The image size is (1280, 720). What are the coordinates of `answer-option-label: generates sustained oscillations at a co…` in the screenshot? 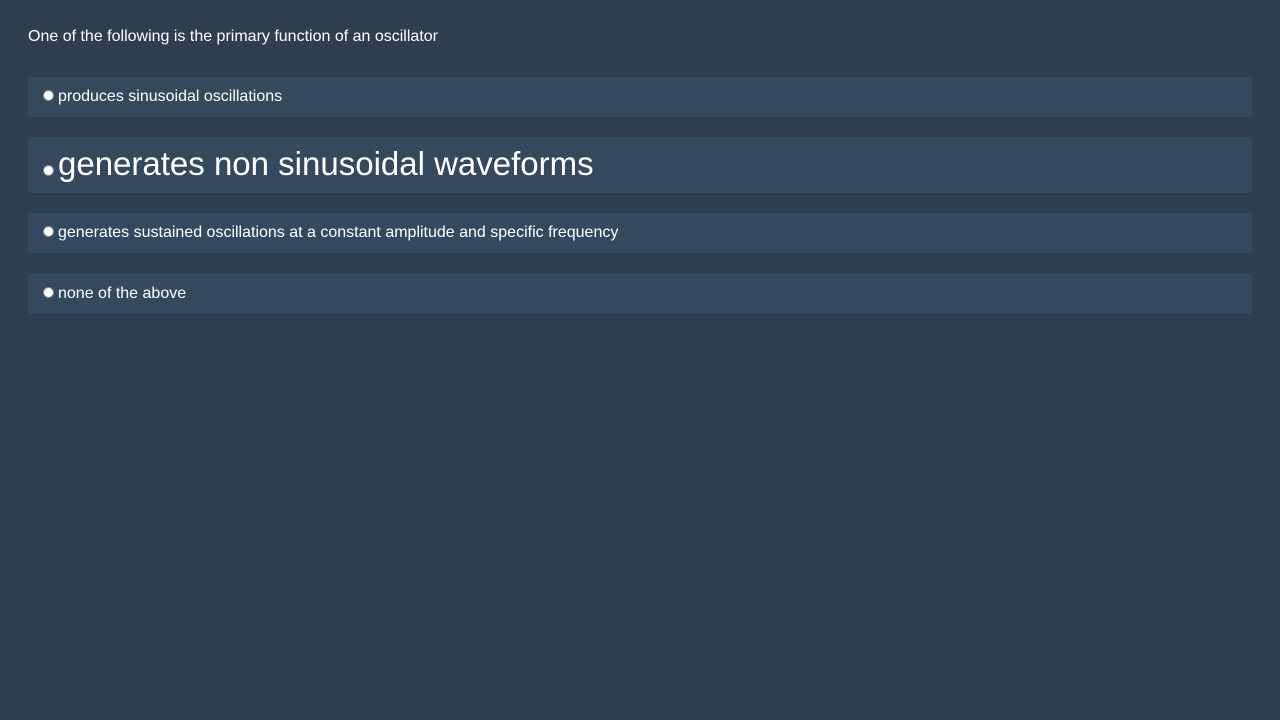 It's located at (338, 232).